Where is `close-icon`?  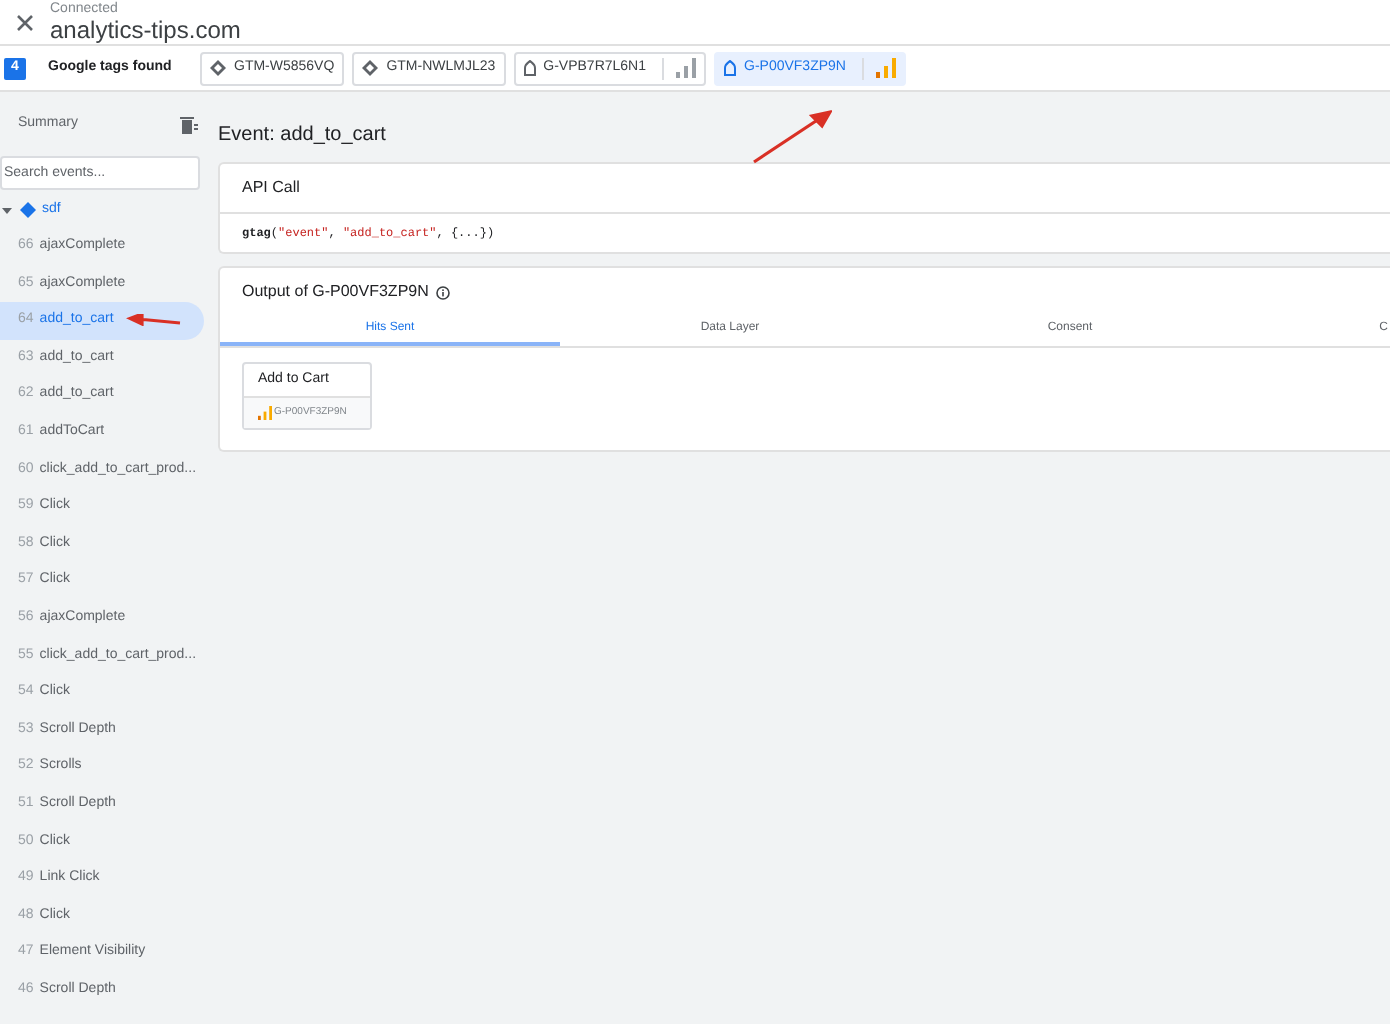 close-icon is located at coordinates (25, 22).